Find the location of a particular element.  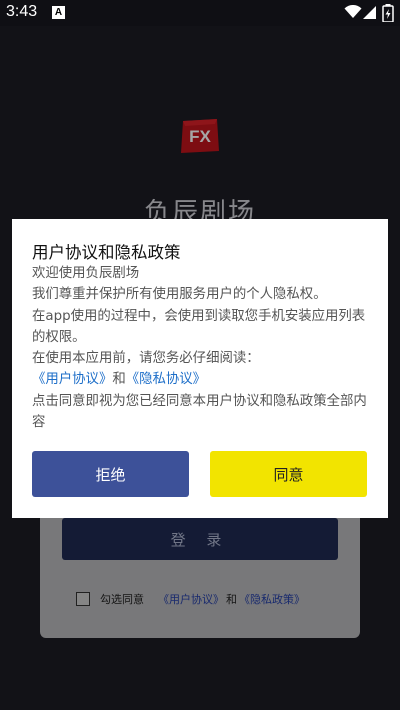

agree-button: 同意 is located at coordinates (288, 474).